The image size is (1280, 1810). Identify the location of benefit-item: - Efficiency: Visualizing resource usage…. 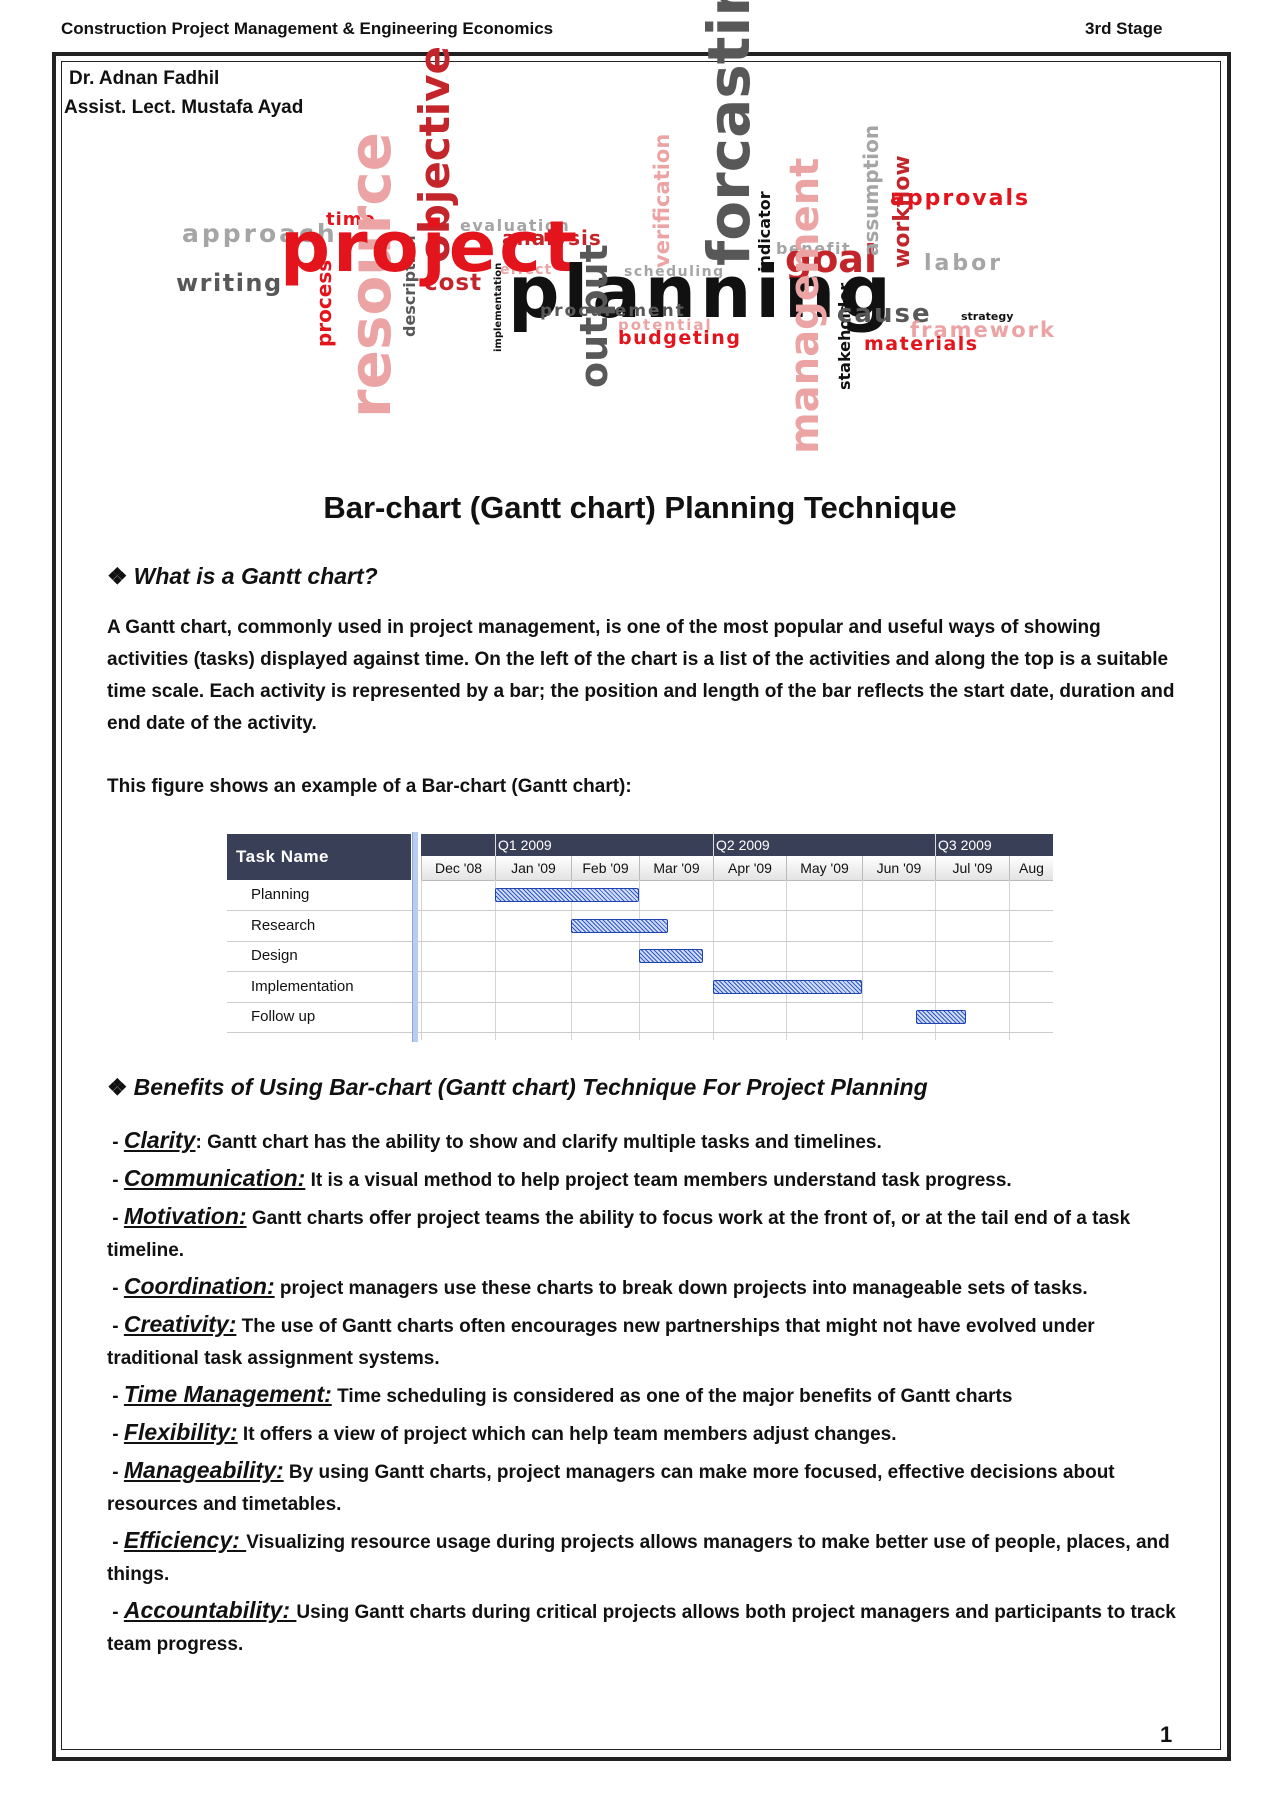
(644, 1557).